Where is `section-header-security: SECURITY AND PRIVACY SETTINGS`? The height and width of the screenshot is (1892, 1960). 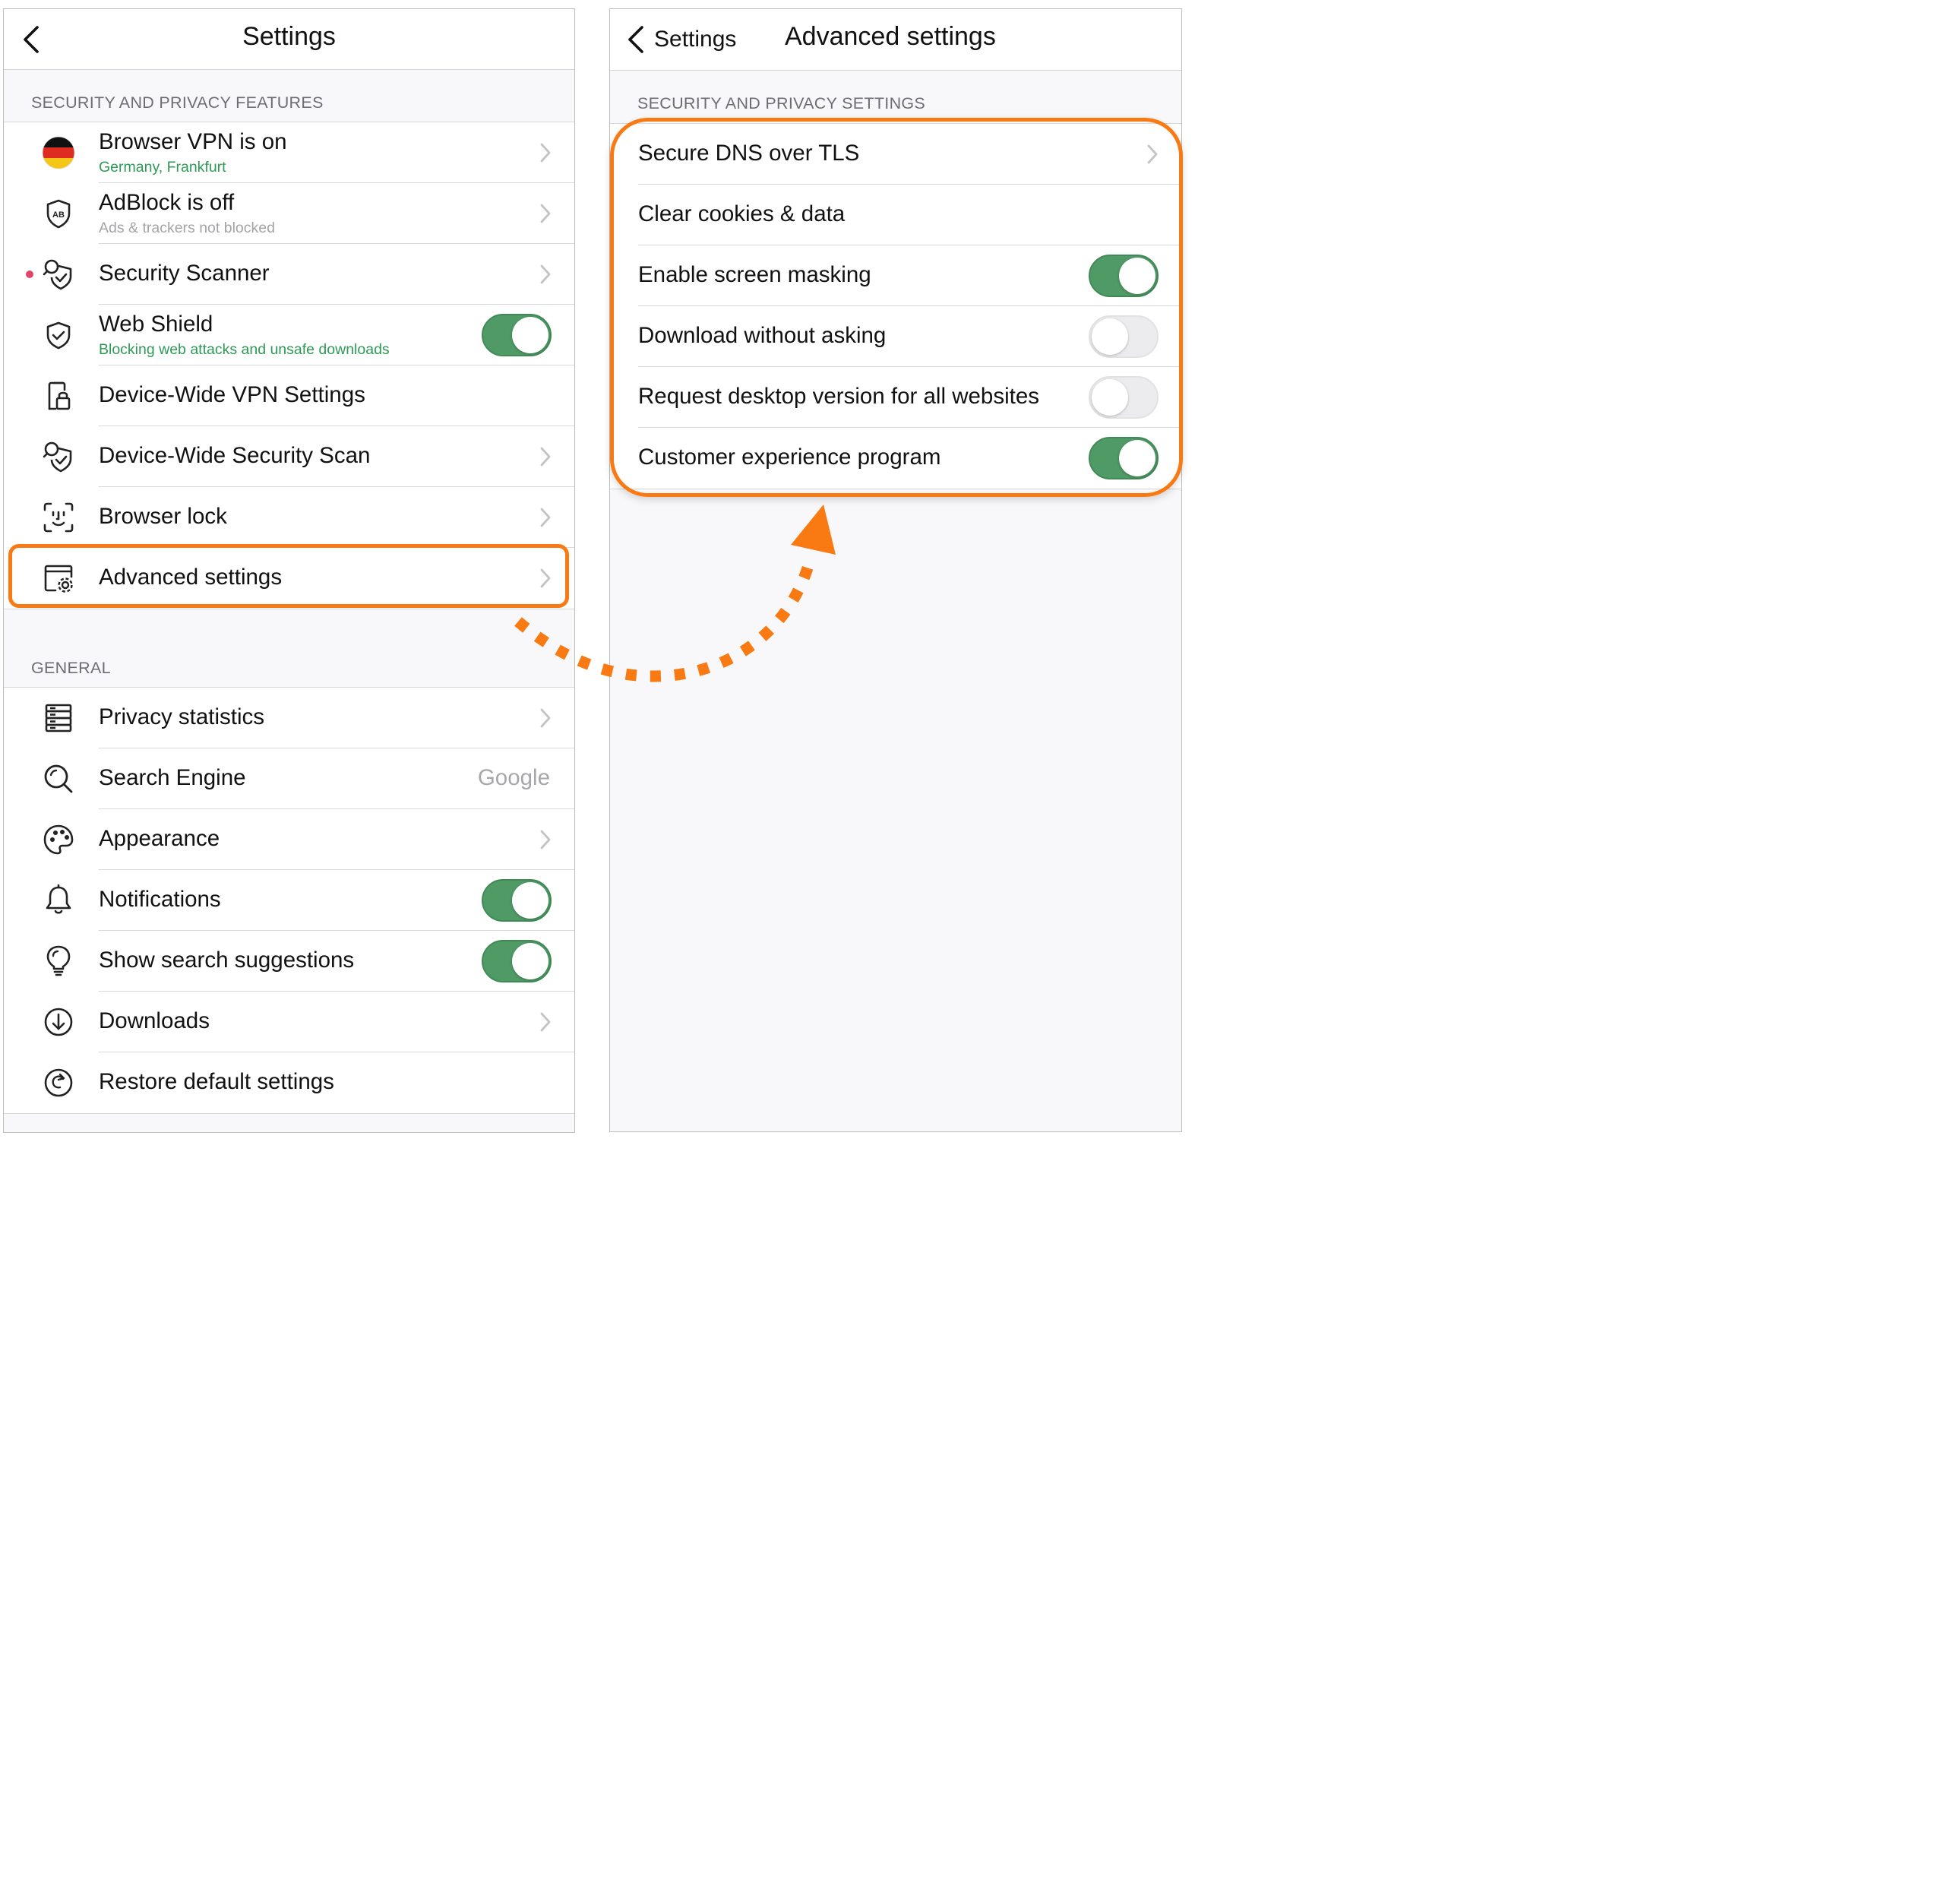 section-header-security: SECURITY AND PRIVACY SETTINGS is located at coordinates (781, 103).